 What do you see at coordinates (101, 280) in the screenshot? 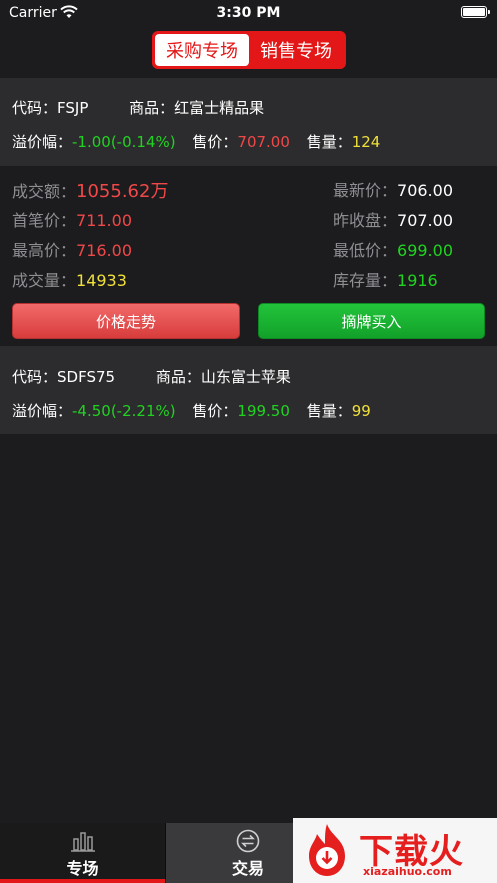
I see `deal-volume-value: 14933` at bounding box center [101, 280].